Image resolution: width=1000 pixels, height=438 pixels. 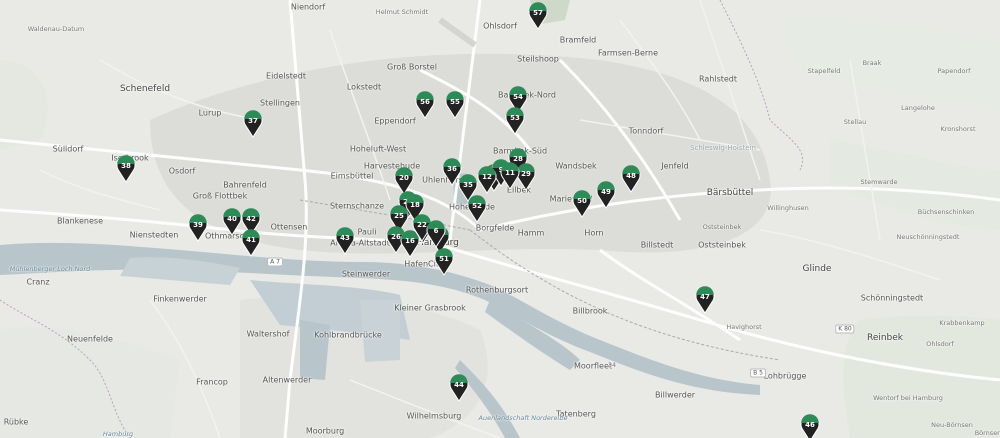 What do you see at coordinates (198, 225) in the screenshot?
I see `marker-number: 39` at bounding box center [198, 225].